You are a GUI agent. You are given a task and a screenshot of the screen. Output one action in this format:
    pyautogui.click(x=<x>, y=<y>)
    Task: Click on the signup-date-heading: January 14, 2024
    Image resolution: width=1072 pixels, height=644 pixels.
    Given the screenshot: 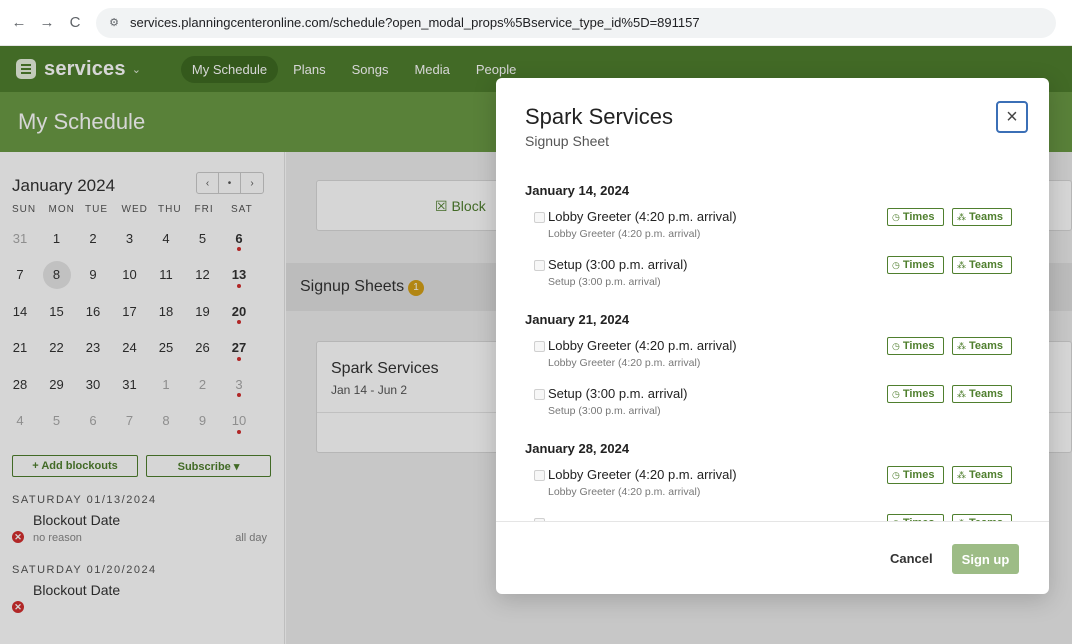 What is the action you would take?
    pyautogui.click(x=577, y=190)
    